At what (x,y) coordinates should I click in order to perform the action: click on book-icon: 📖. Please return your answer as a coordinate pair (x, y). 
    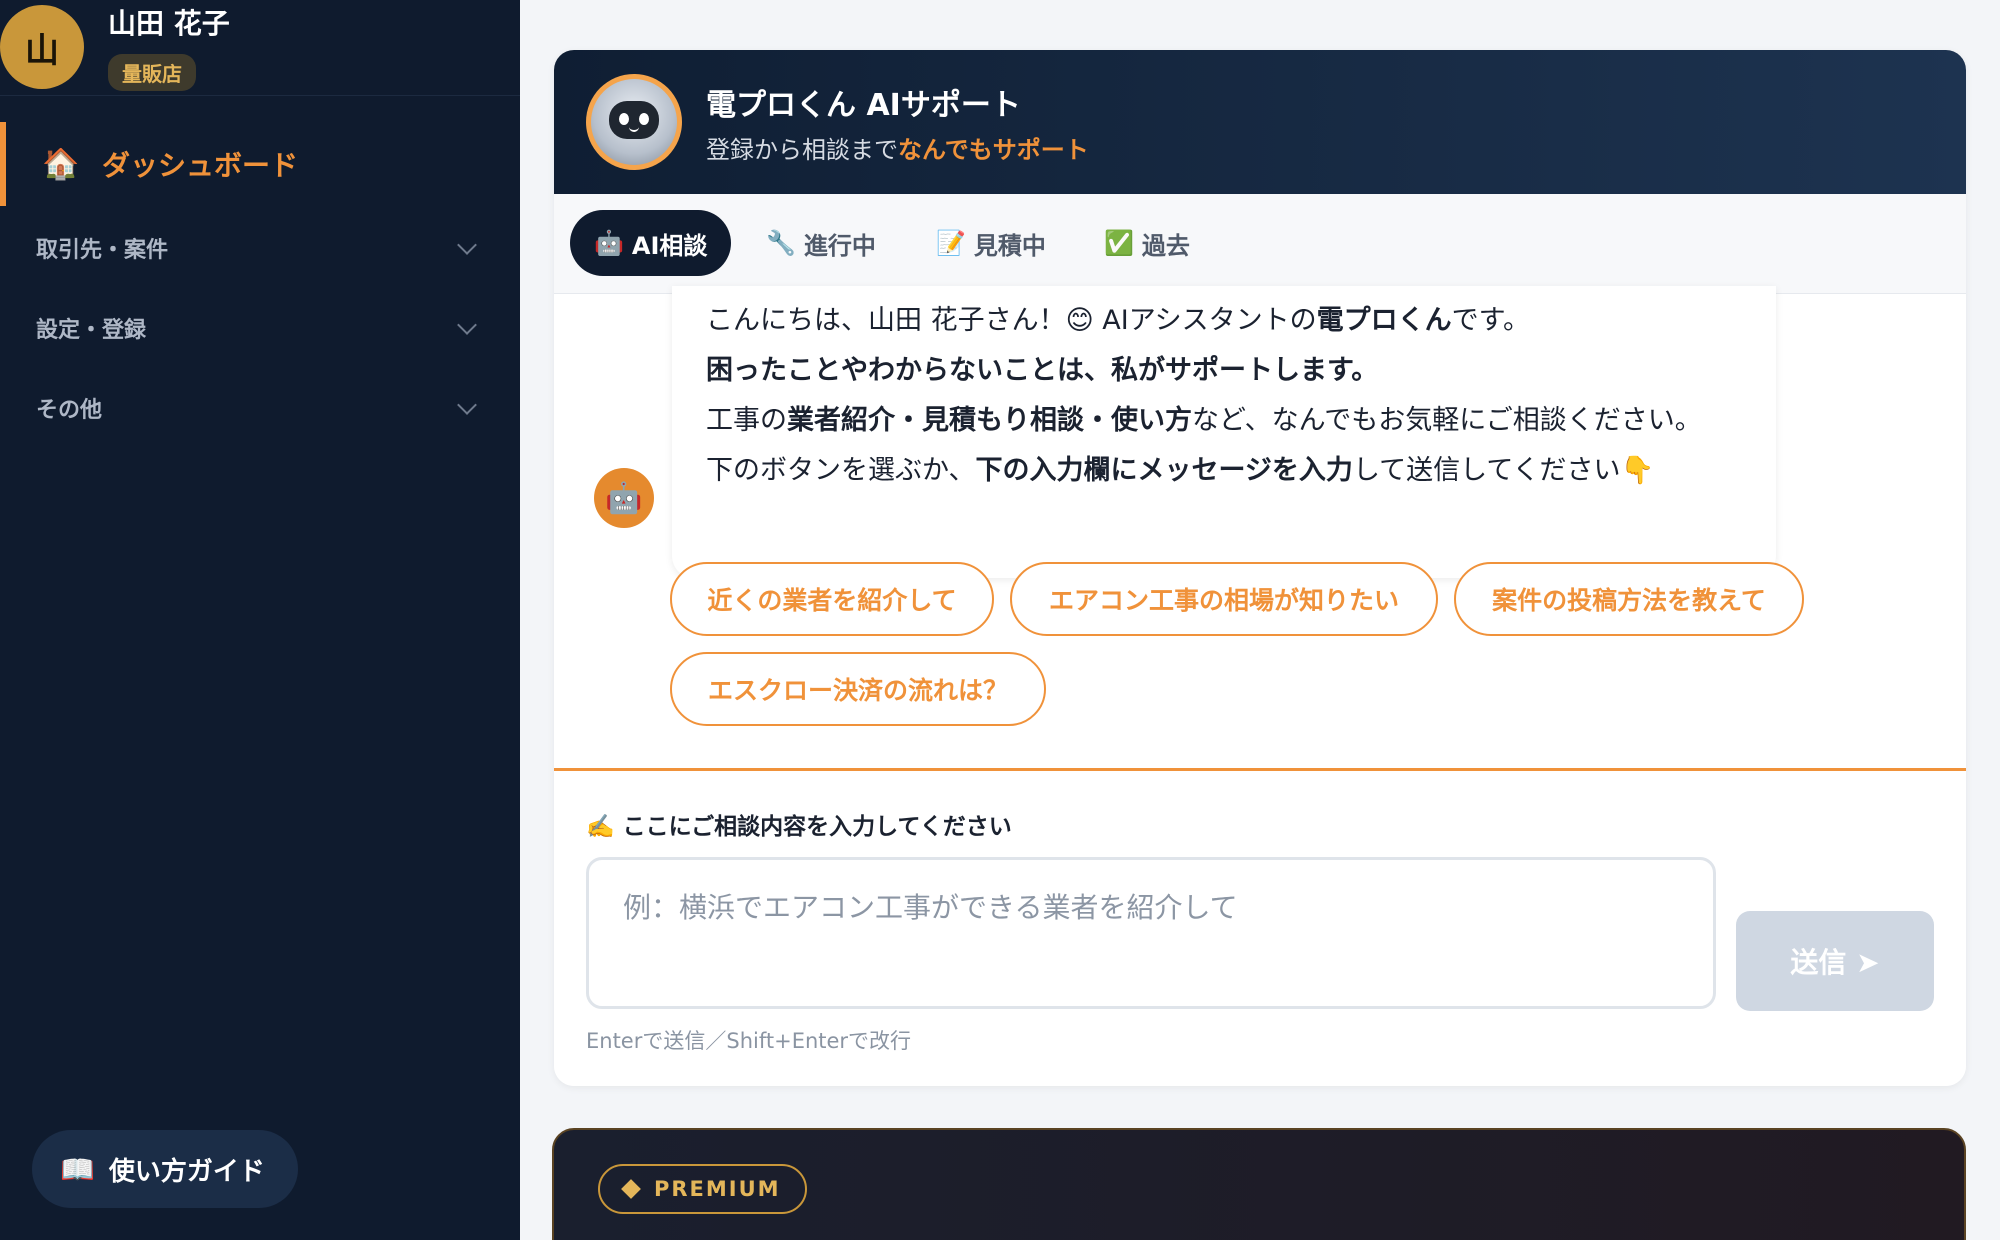
    Looking at the image, I should click on (77, 1169).